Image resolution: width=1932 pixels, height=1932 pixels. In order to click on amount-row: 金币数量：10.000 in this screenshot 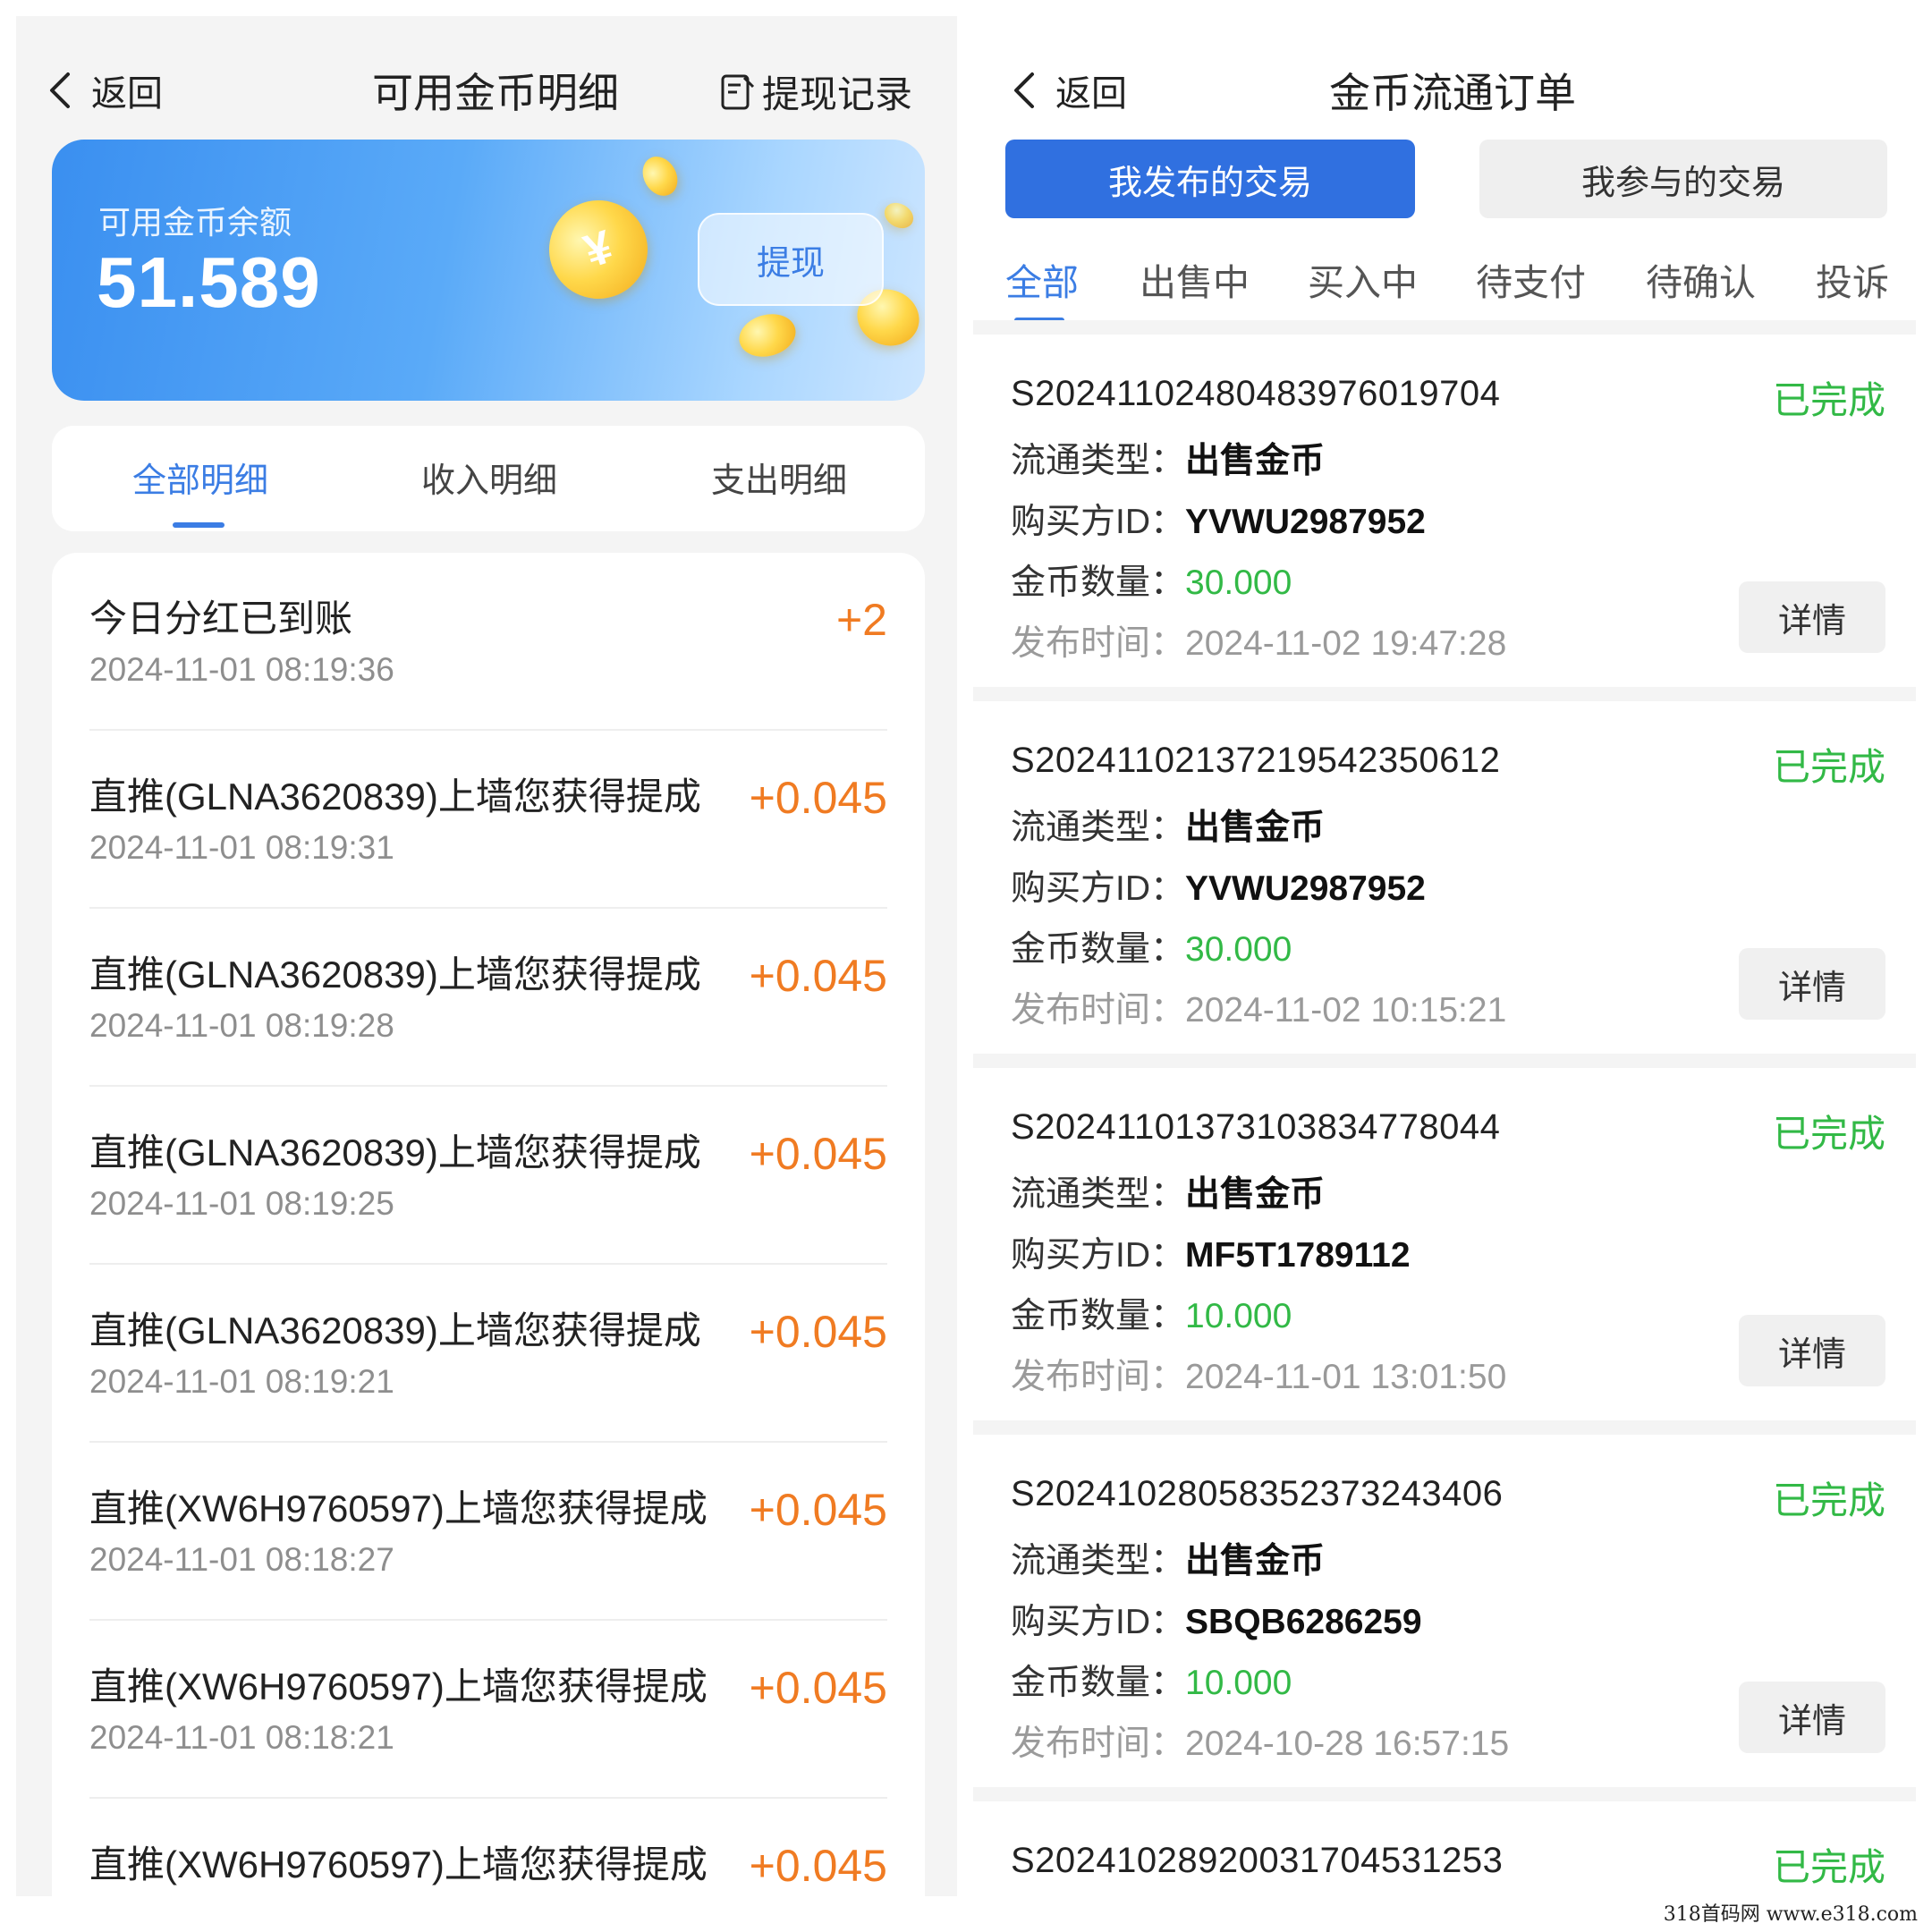, I will do `click(1151, 1313)`.